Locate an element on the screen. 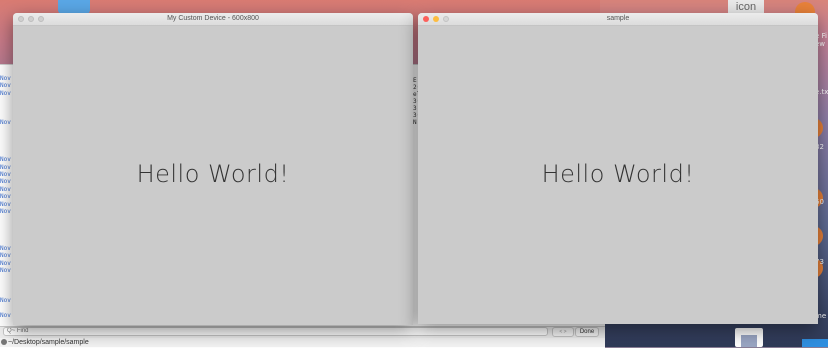 This screenshot has width=828, height=348. find-input is located at coordinates (275, 331).